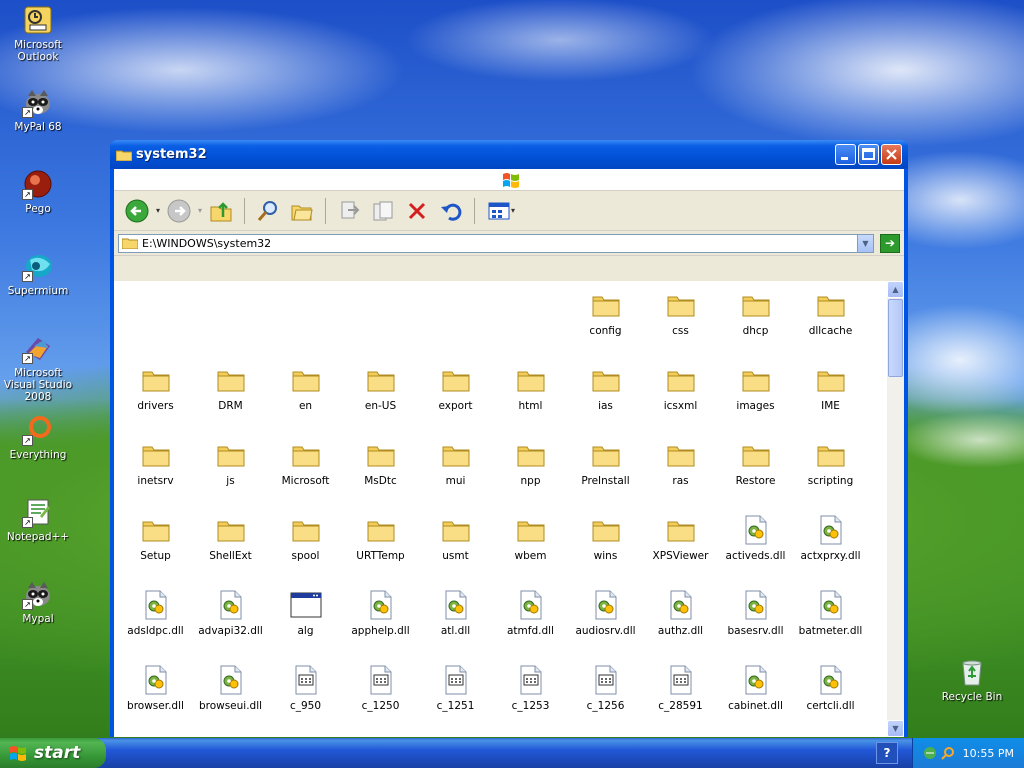 This screenshot has width=1024, height=768. What do you see at coordinates (455, 613) in the screenshot?
I see `file-item: atl.dll` at bounding box center [455, 613].